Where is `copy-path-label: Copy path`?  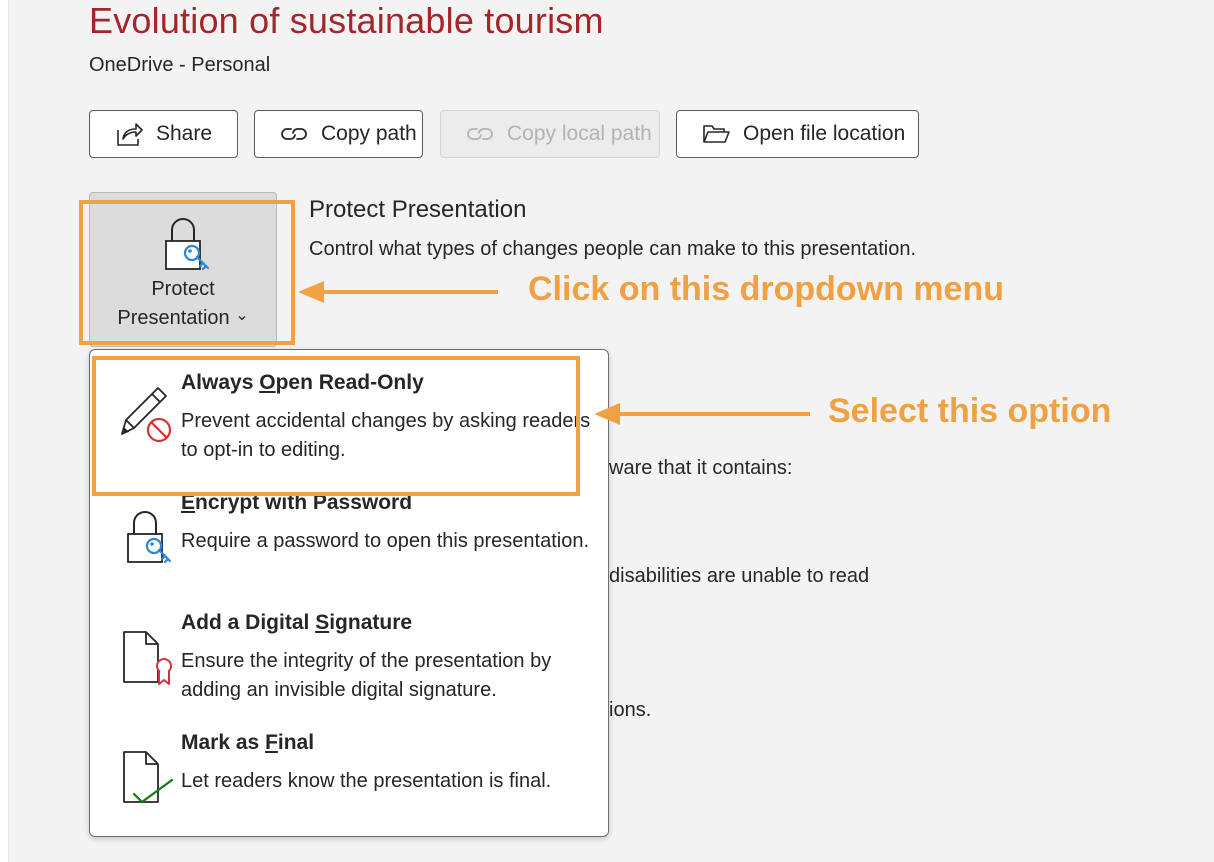 copy-path-label: Copy path is located at coordinates (369, 133).